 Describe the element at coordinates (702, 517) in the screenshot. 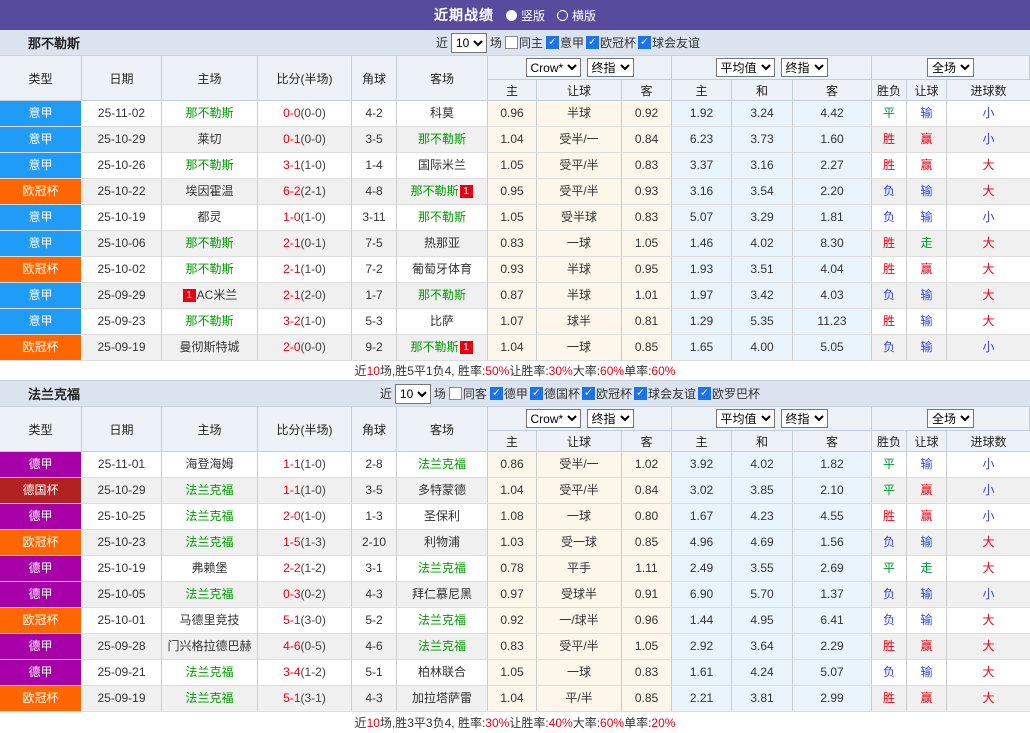

I see `avg-home-odds: 1.67` at that location.